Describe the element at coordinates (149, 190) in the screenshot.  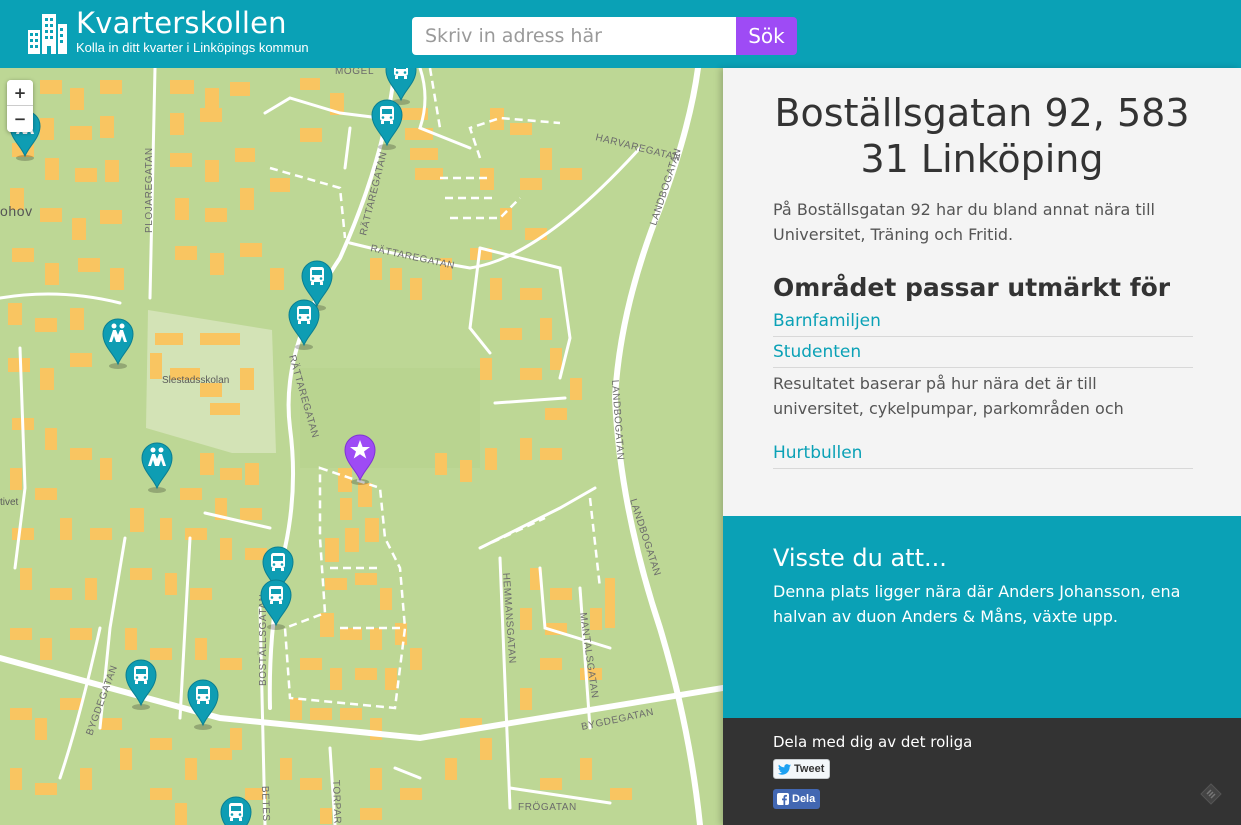
I see `street-label: PLOJAREGATAN` at that location.